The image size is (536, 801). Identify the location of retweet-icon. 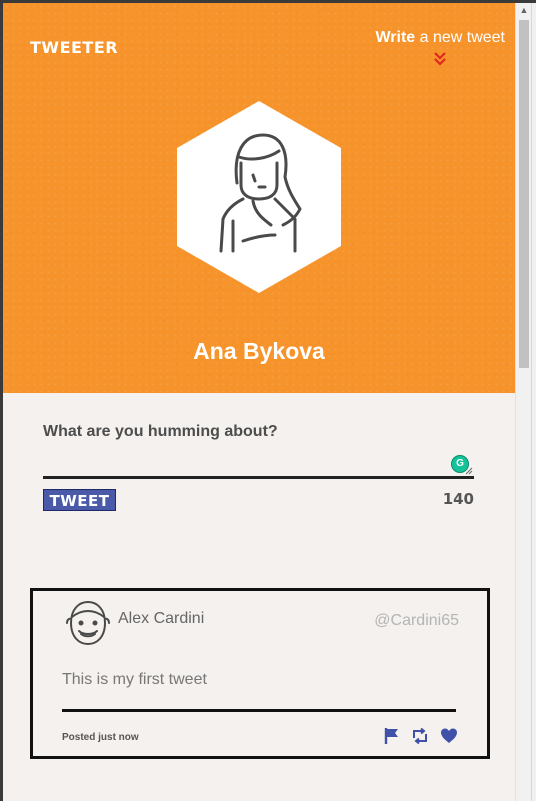
(420, 736).